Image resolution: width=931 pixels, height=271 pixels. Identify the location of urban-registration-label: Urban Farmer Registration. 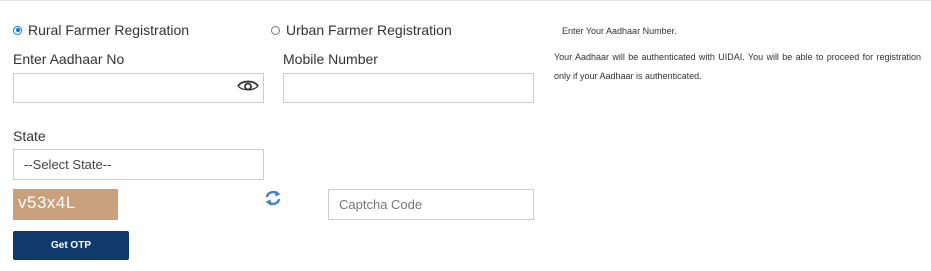
(369, 30).